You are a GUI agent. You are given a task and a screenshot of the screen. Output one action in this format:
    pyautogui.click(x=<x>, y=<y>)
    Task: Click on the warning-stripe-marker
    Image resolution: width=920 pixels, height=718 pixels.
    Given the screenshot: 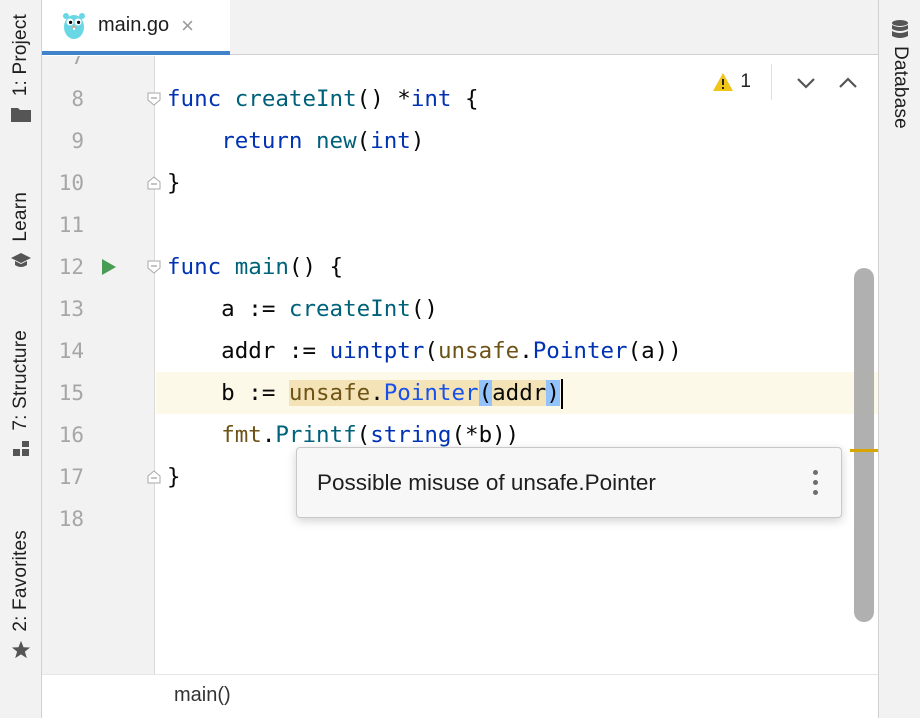 What is the action you would take?
    pyautogui.click(x=864, y=450)
    